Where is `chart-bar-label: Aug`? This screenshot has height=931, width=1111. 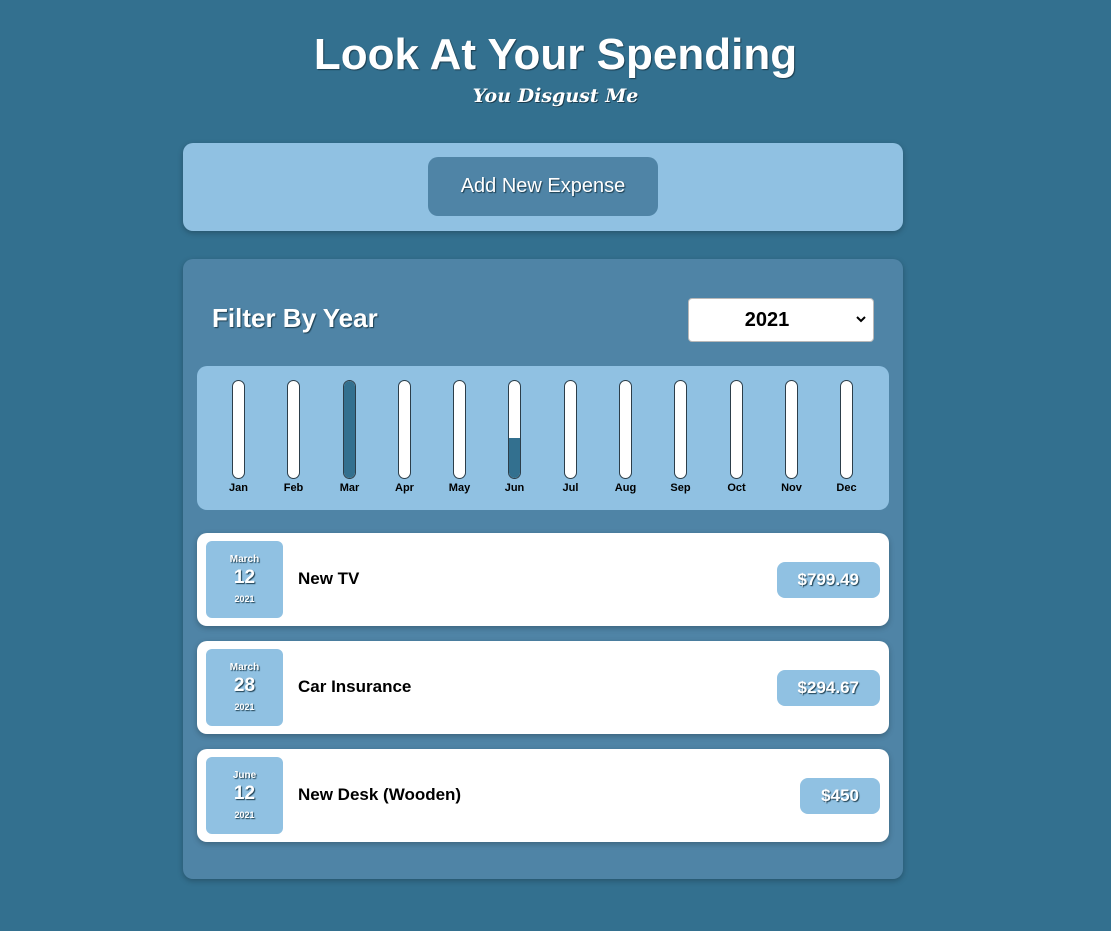 chart-bar-label: Aug is located at coordinates (625, 488).